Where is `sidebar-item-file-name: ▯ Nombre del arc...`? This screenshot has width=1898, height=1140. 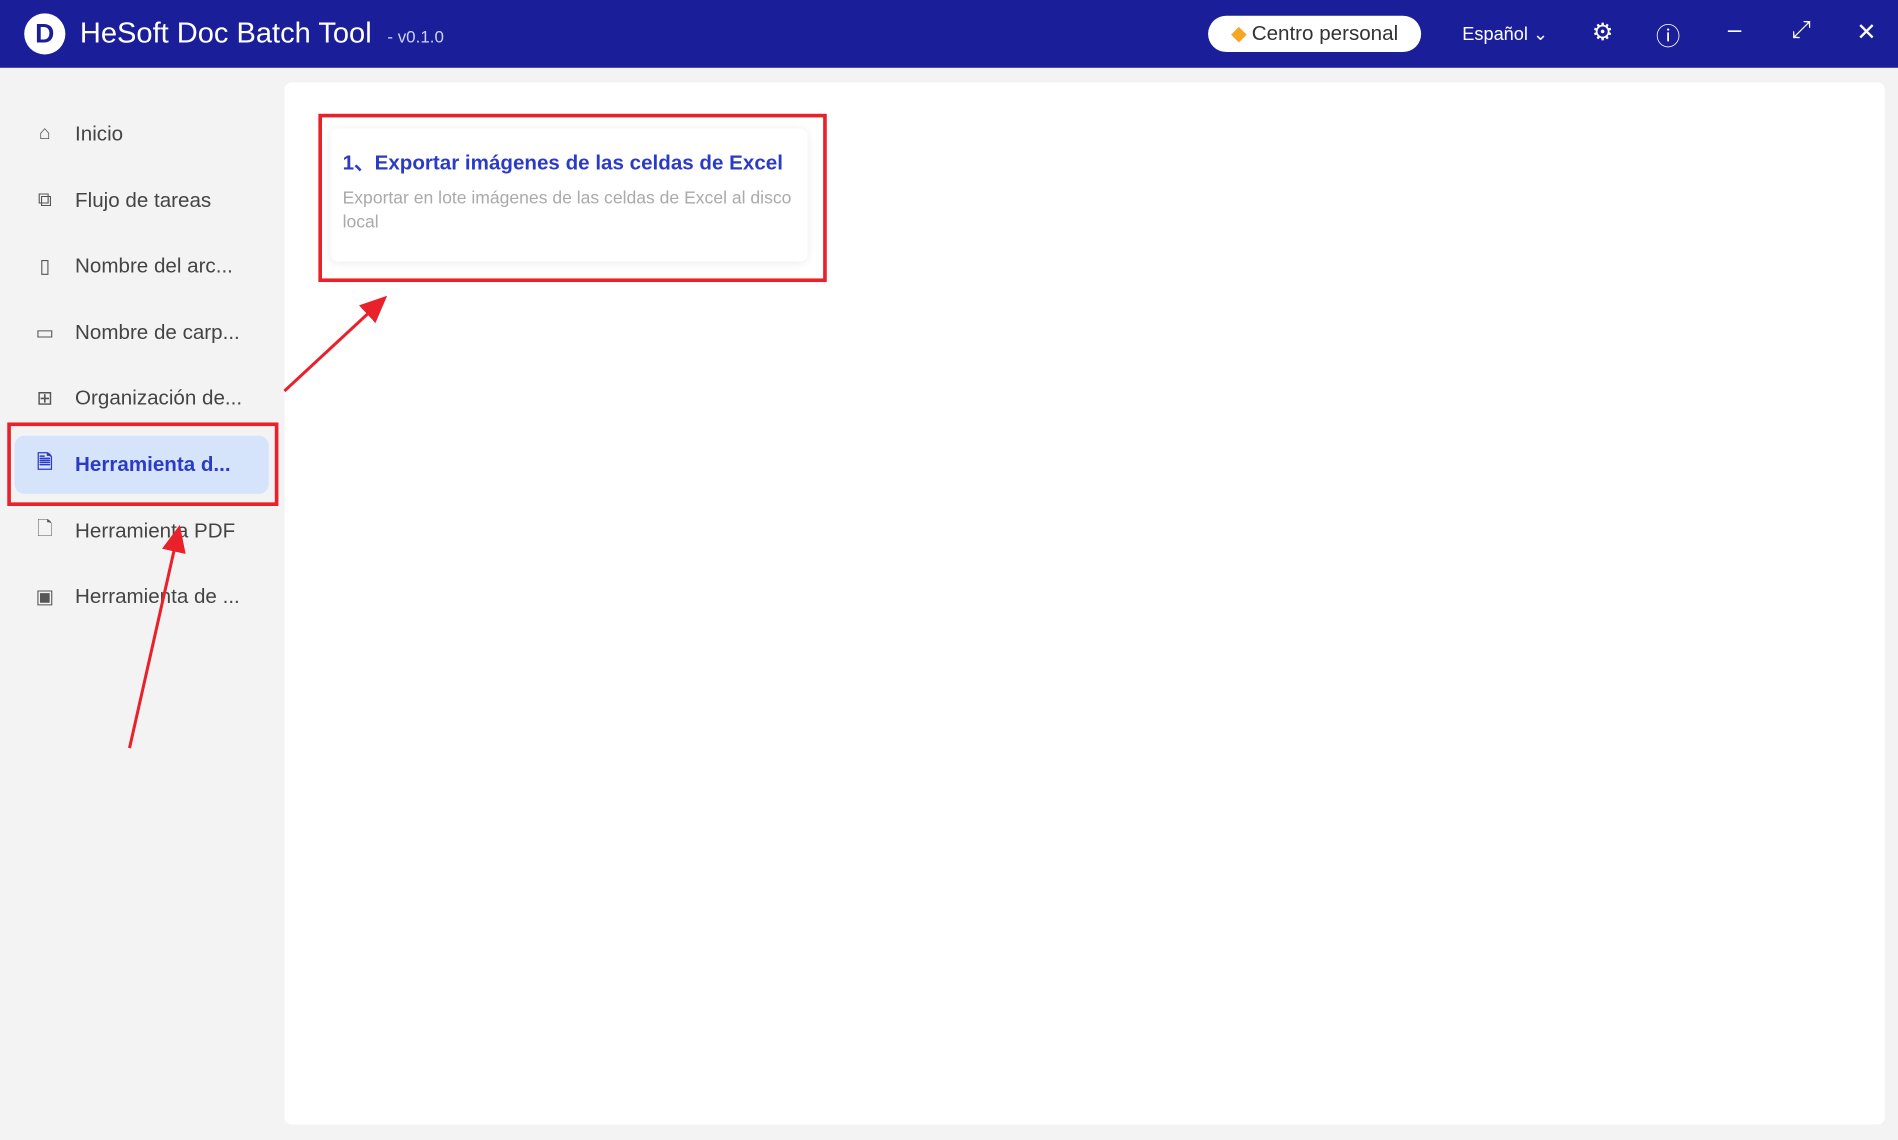 sidebar-item-file-name: ▯ Nombre del arc... is located at coordinates (142, 266).